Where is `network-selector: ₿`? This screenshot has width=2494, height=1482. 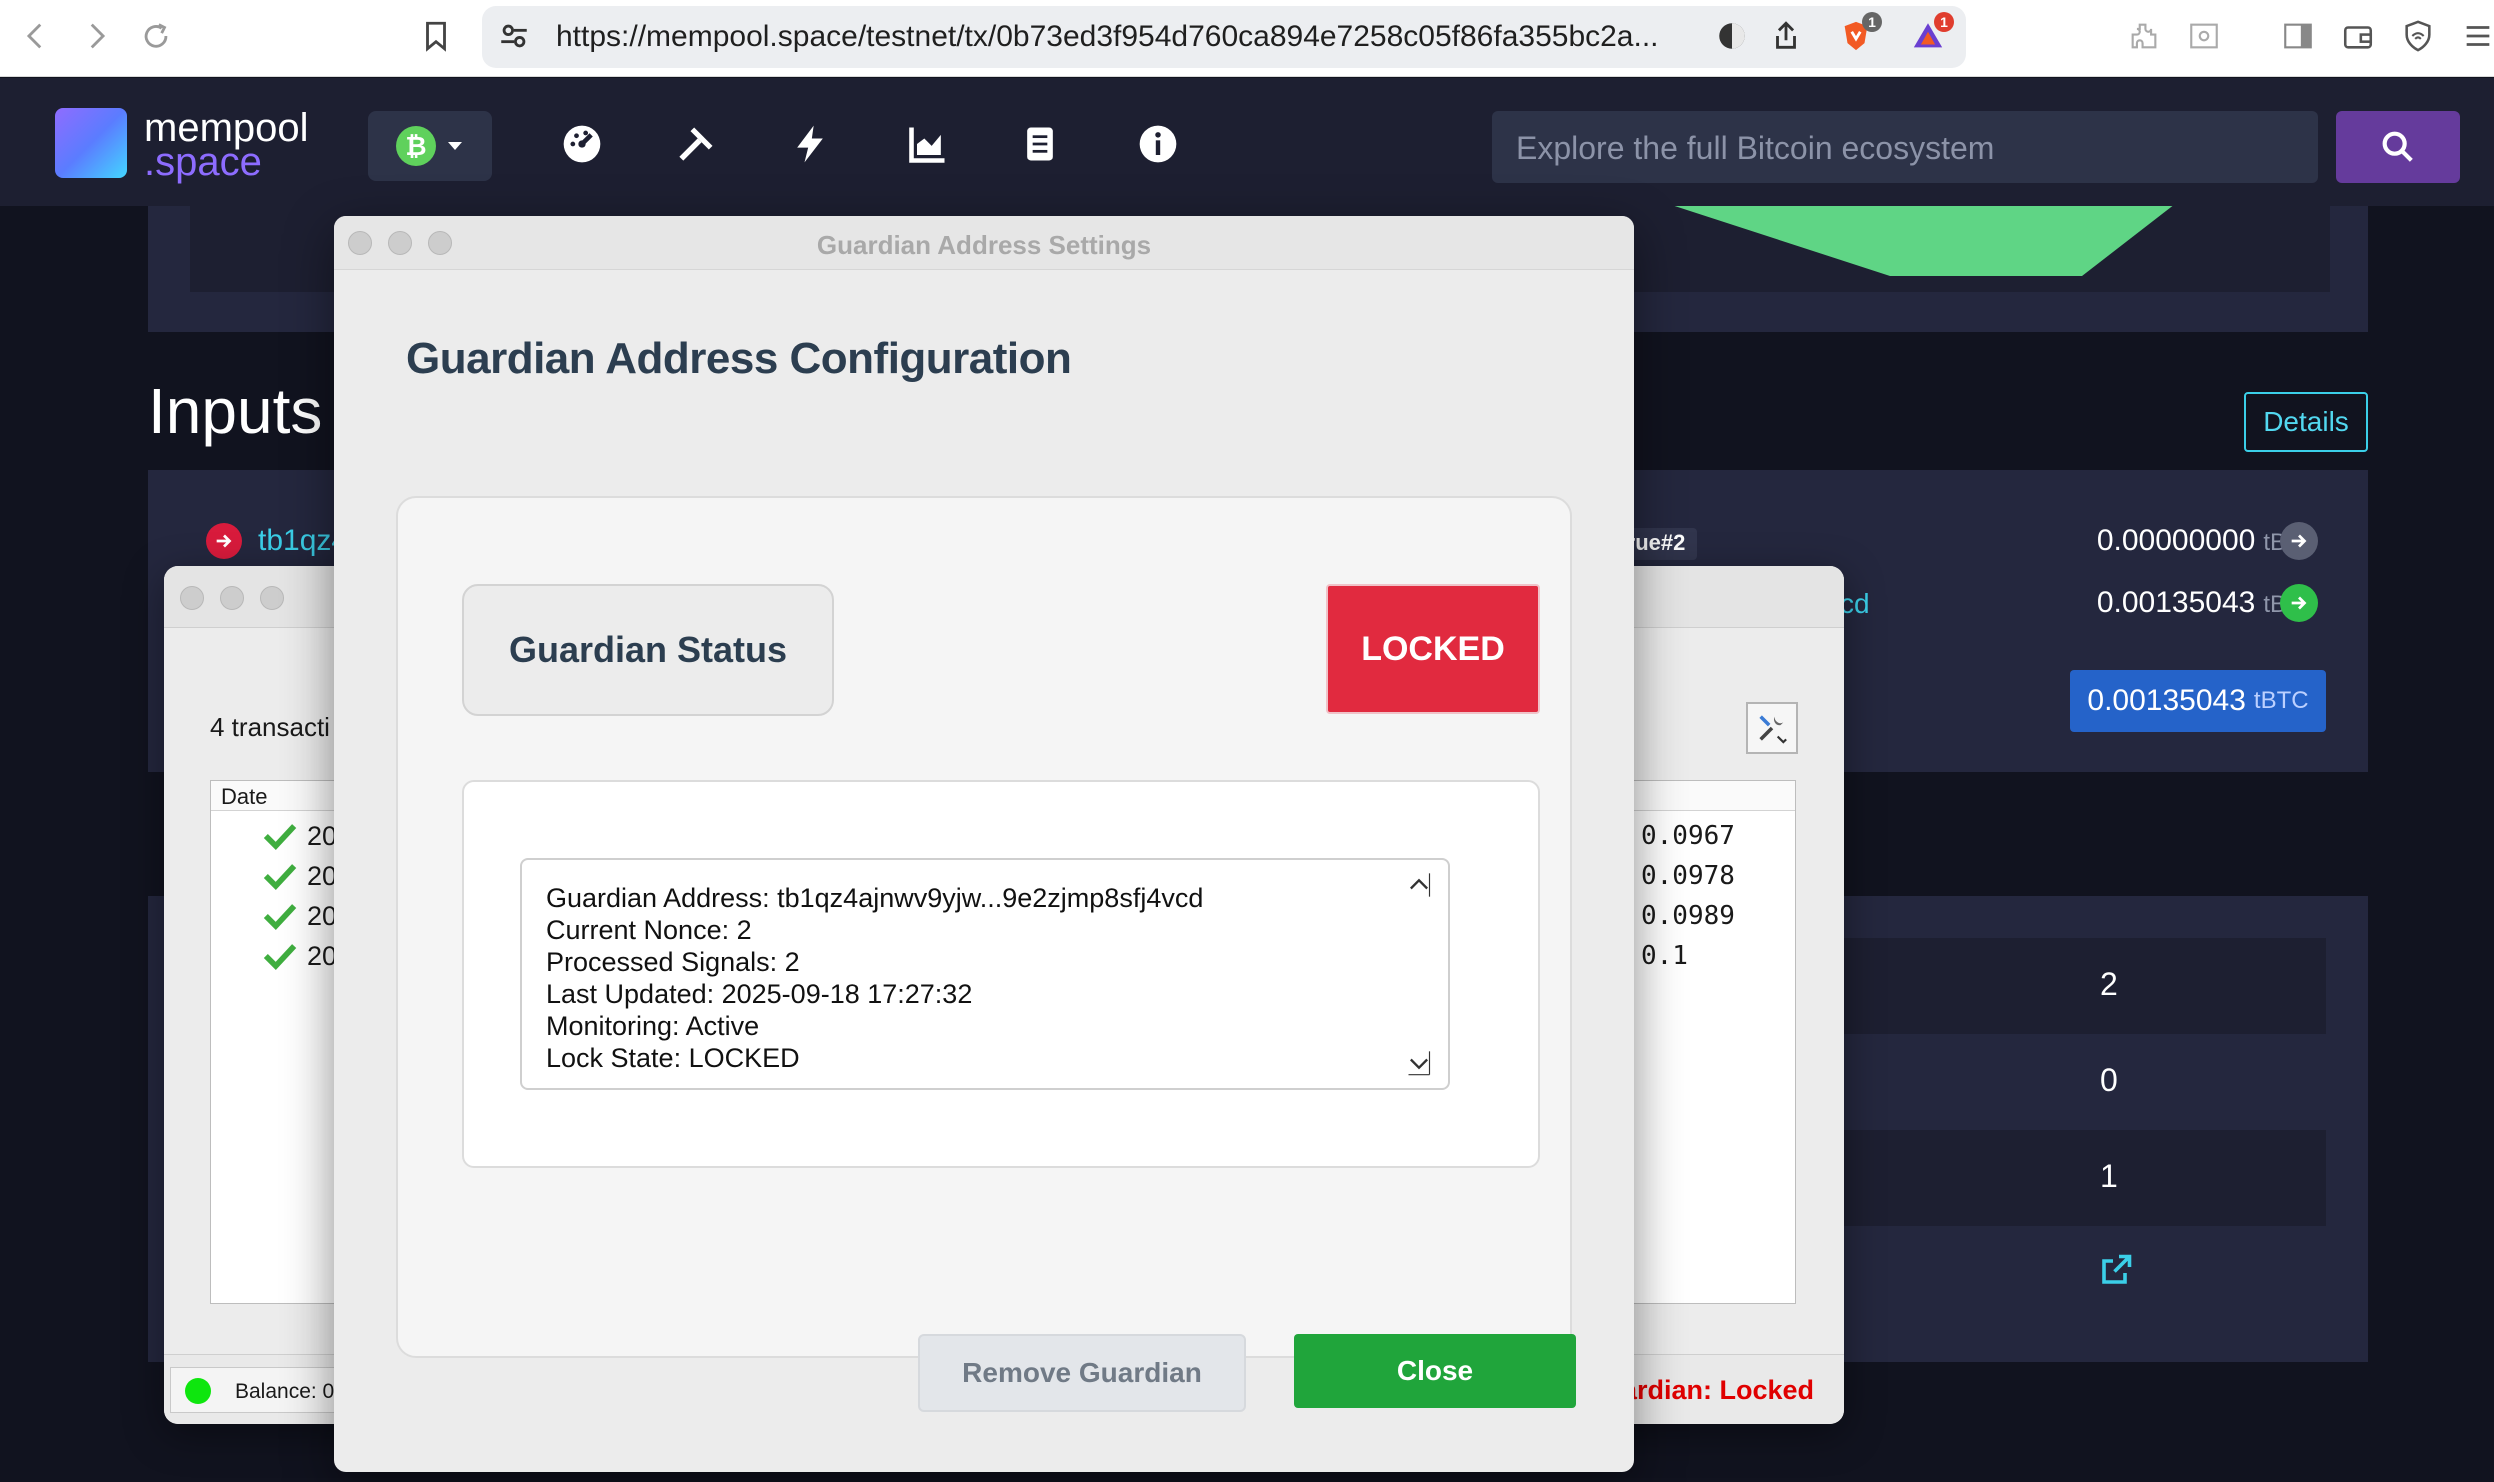
network-selector: ₿ is located at coordinates (430, 146).